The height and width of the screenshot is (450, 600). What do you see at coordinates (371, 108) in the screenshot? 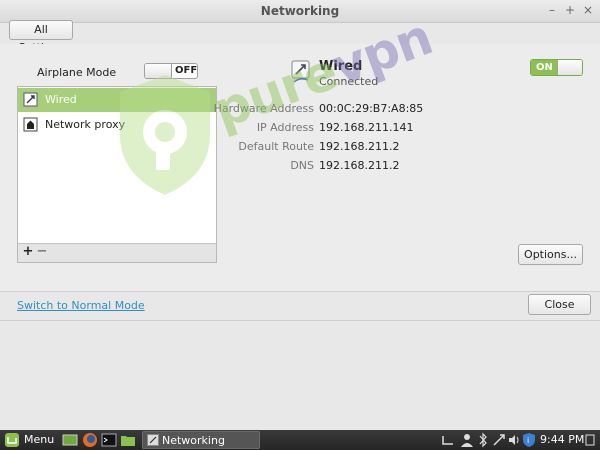
I see `hardware-address-value: 00:0C:29:B7:A8:85` at bounding box center [371, 108].